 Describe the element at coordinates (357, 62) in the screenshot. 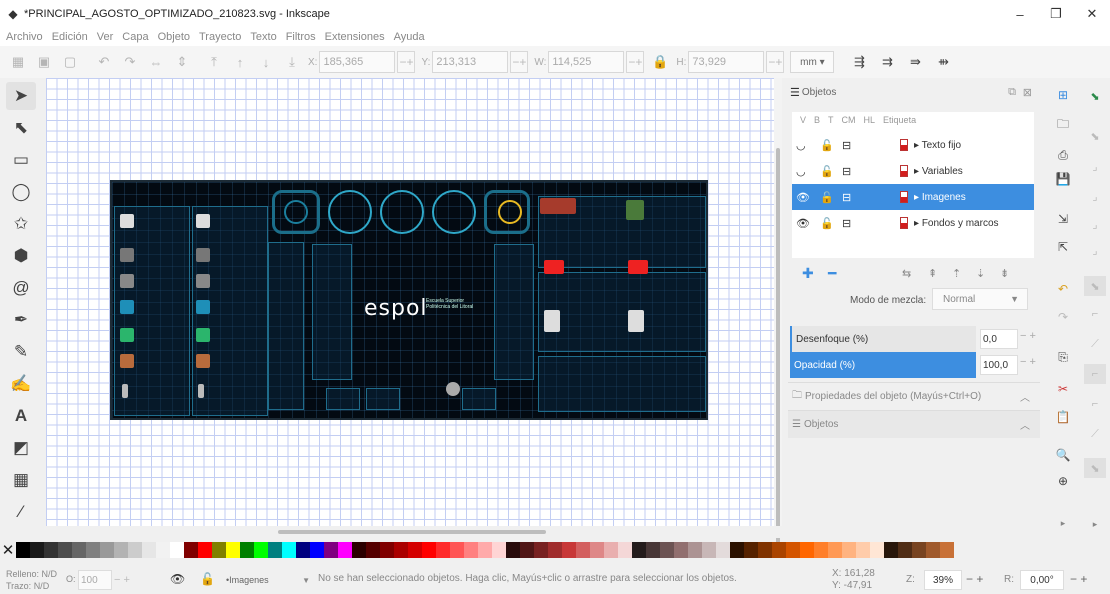

I see `x-field: 185,365` at that location.